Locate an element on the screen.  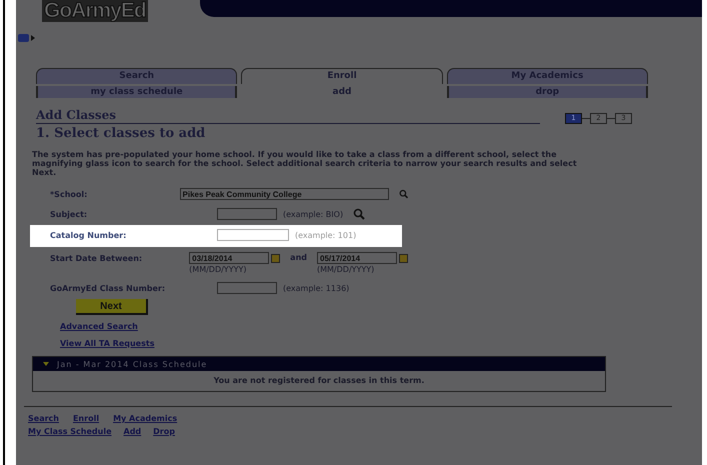
date-field: 03/18/2014 is located at coordinates (229, 258).